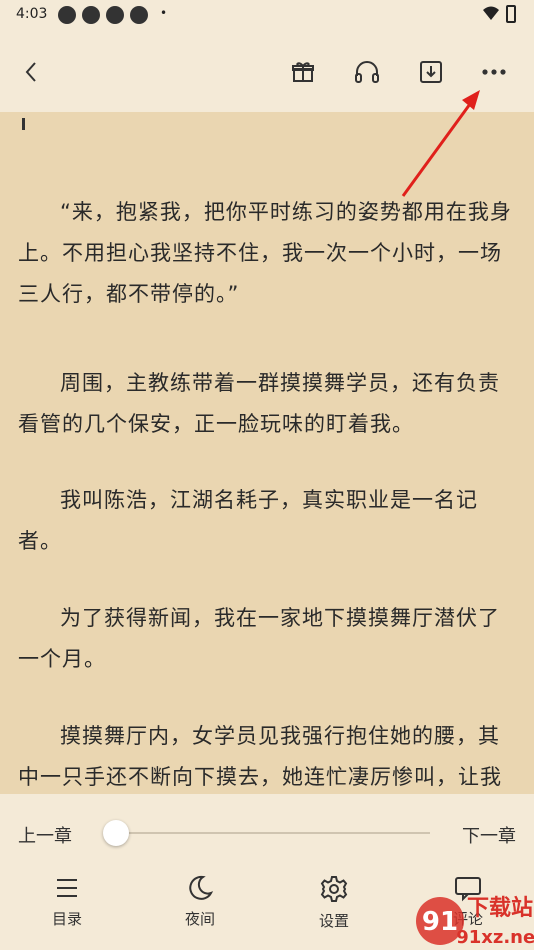 The width and height of the screenshot is (534, 950). I want to click on watermark-text-top: 下载站, so click(500, 908).